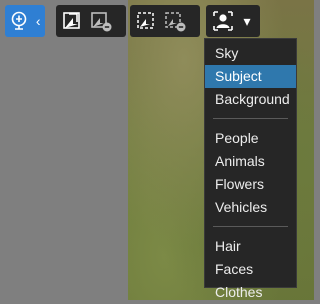 The height and width of the screenshot is (304, 320). I want to click on person-mask-icon, so click(223, 21).